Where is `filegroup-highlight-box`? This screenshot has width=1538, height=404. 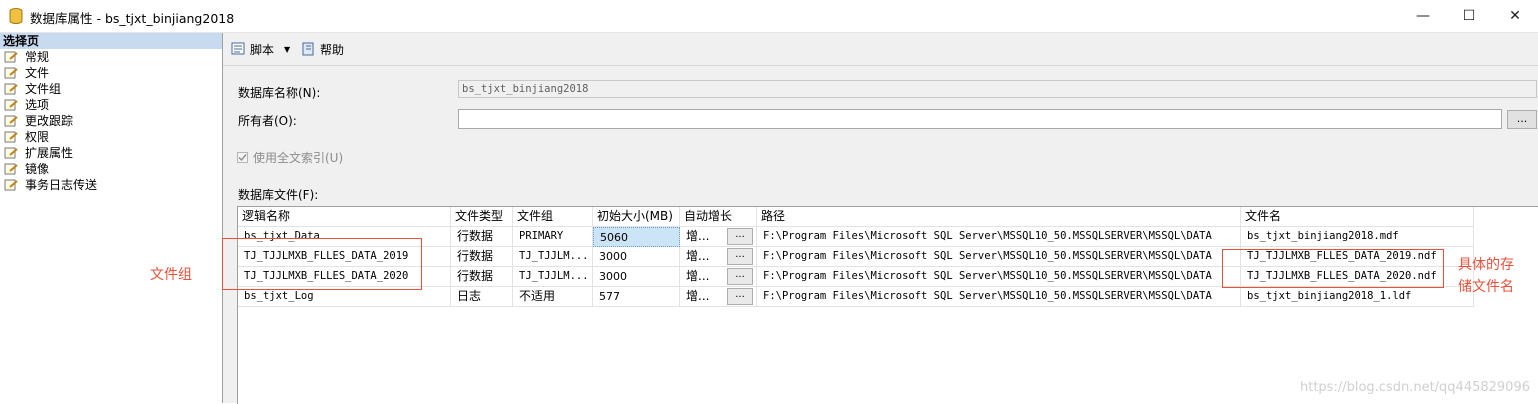
filegroup-highlight-box is located at coordinates (322, 264).